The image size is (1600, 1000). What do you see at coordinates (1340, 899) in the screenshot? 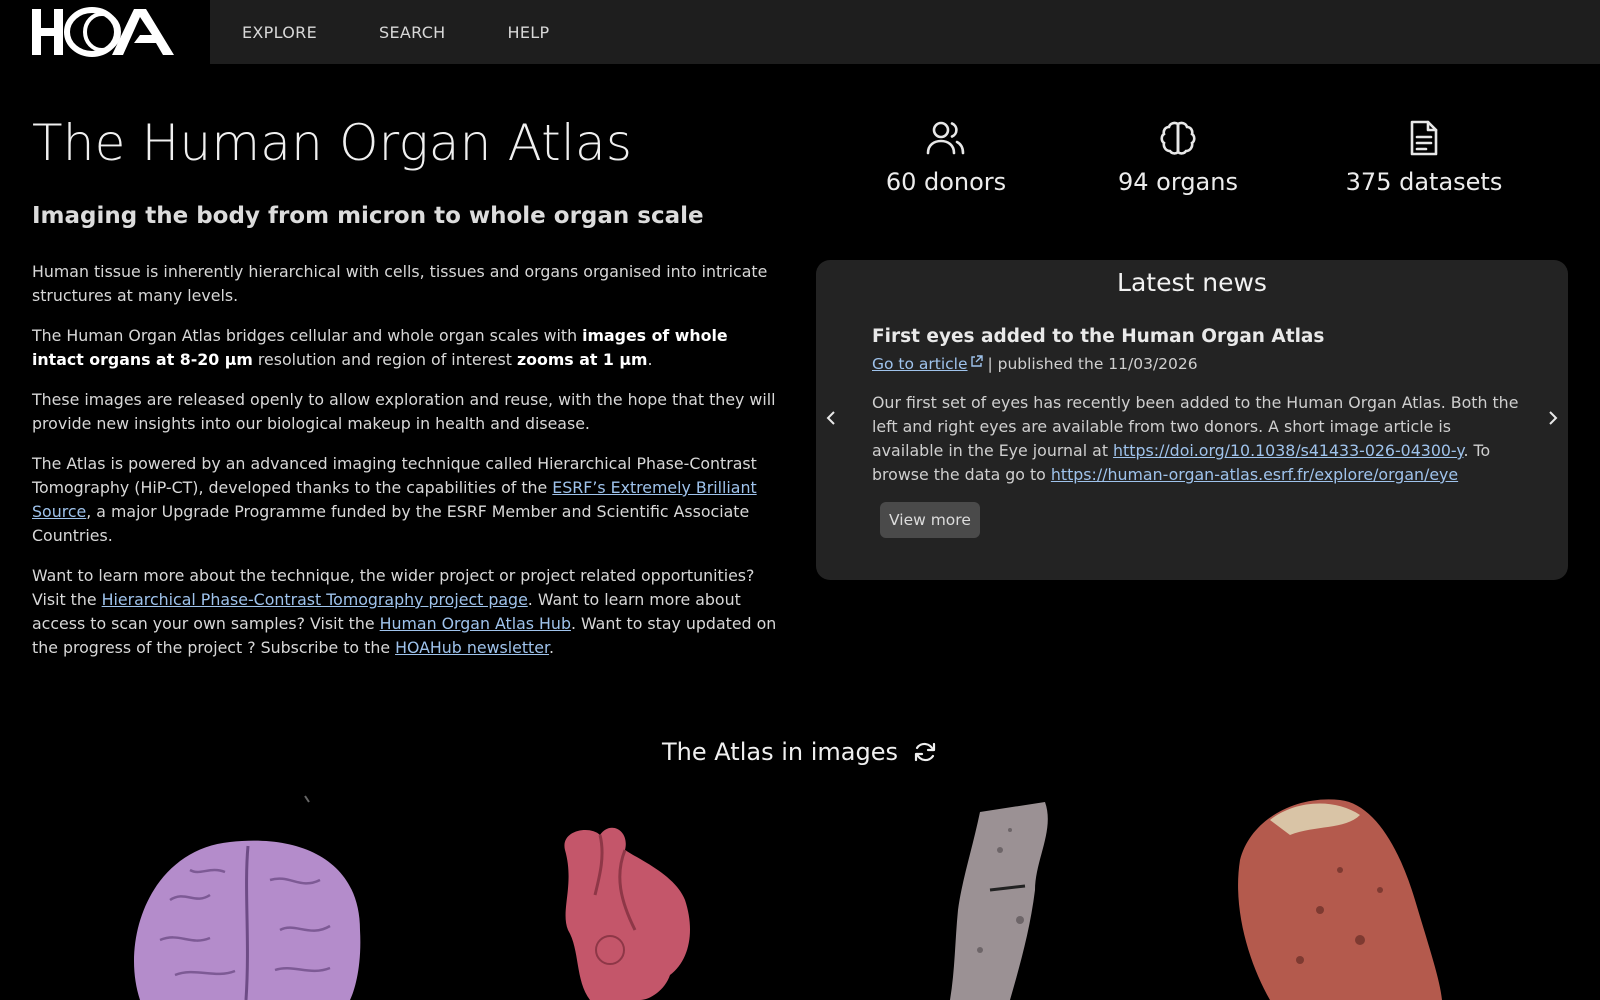
I see `kidney-scan-image` at bounding box center [1340, 899].